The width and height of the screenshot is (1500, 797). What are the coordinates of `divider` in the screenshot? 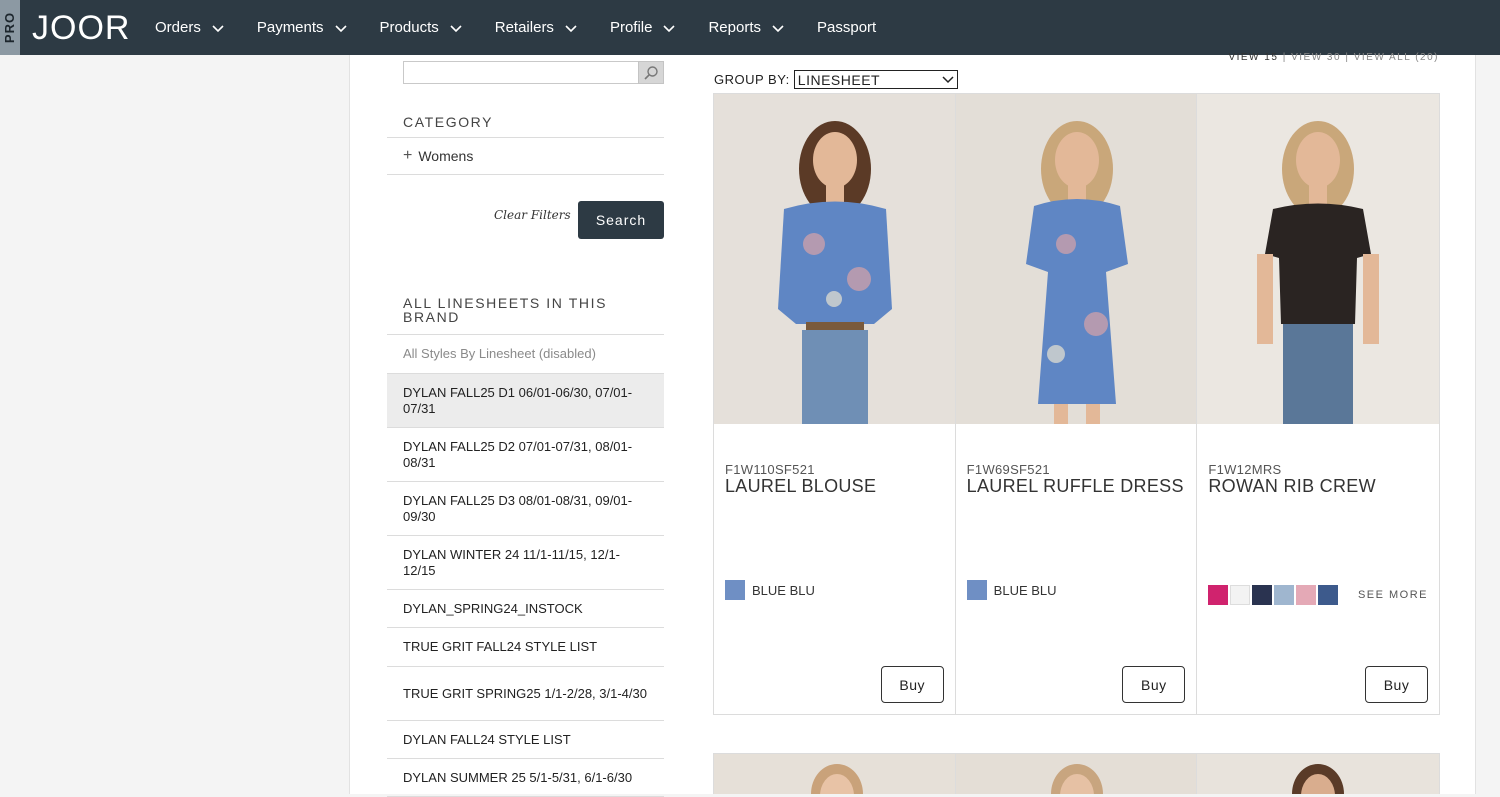 It's located at (525, 174).